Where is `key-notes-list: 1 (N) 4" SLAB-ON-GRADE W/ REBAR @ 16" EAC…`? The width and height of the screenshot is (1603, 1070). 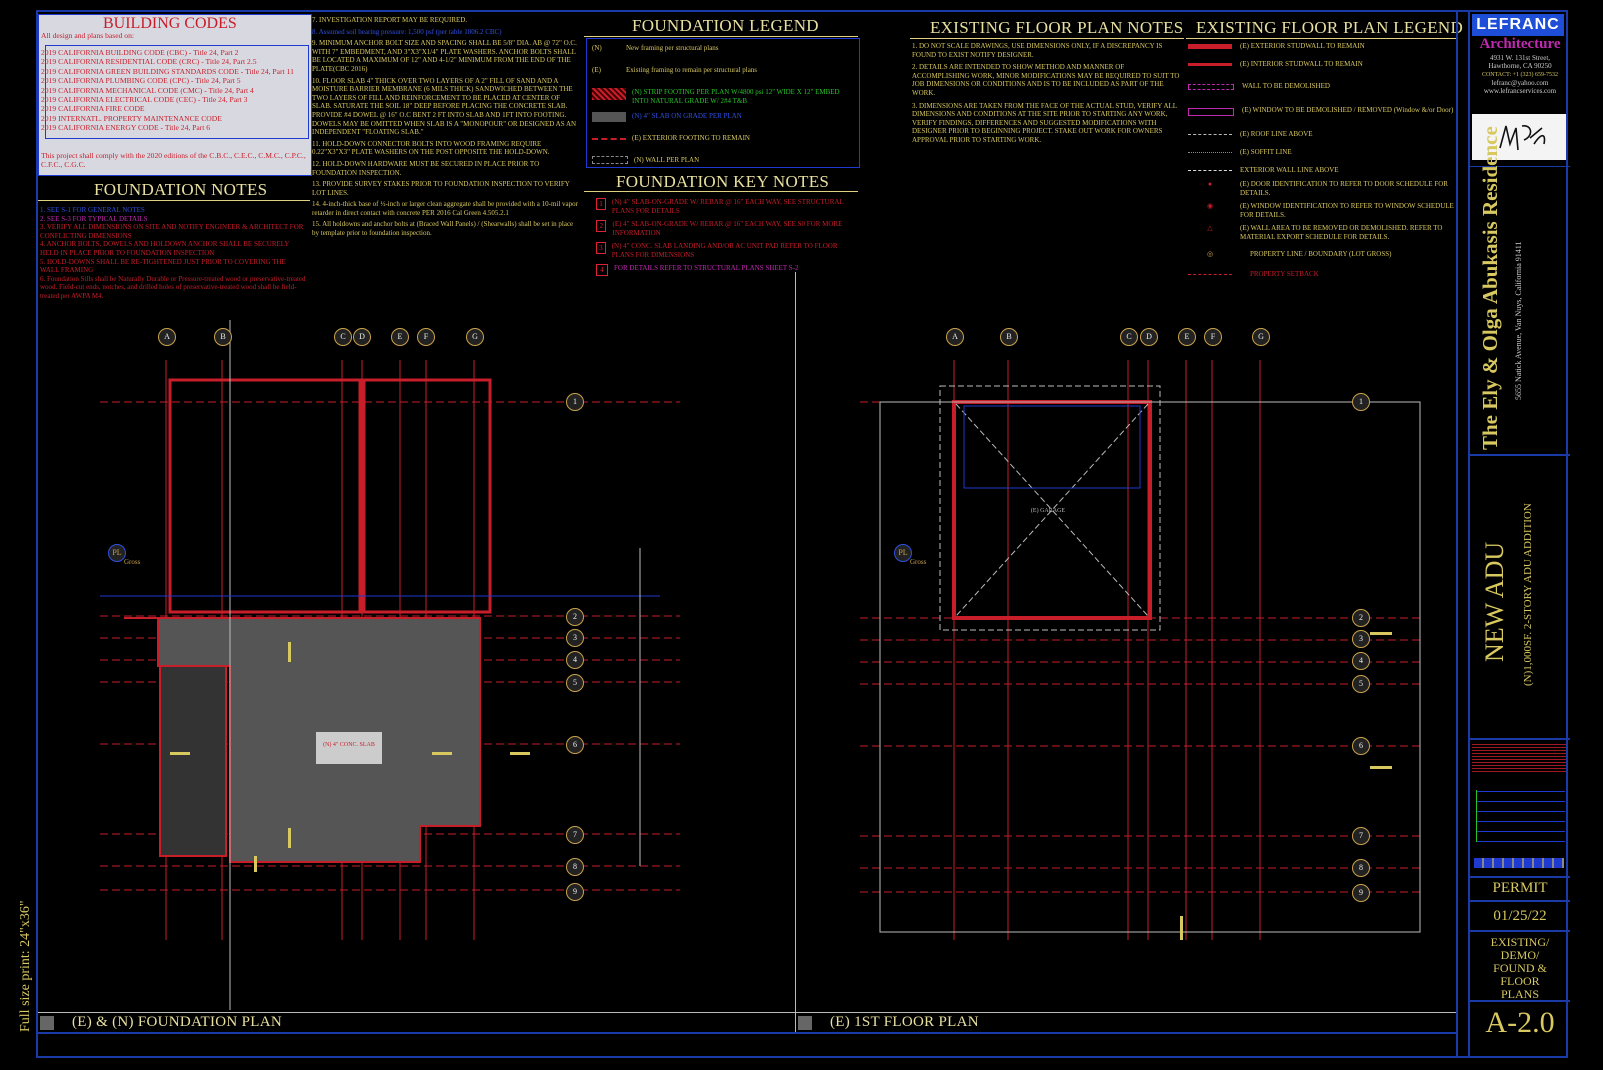 key-notes-list: 1 (N) 4" SLAB-ON-GRADE W/ REBAR @ 16" EAC… is located at coordinates (723, 238).